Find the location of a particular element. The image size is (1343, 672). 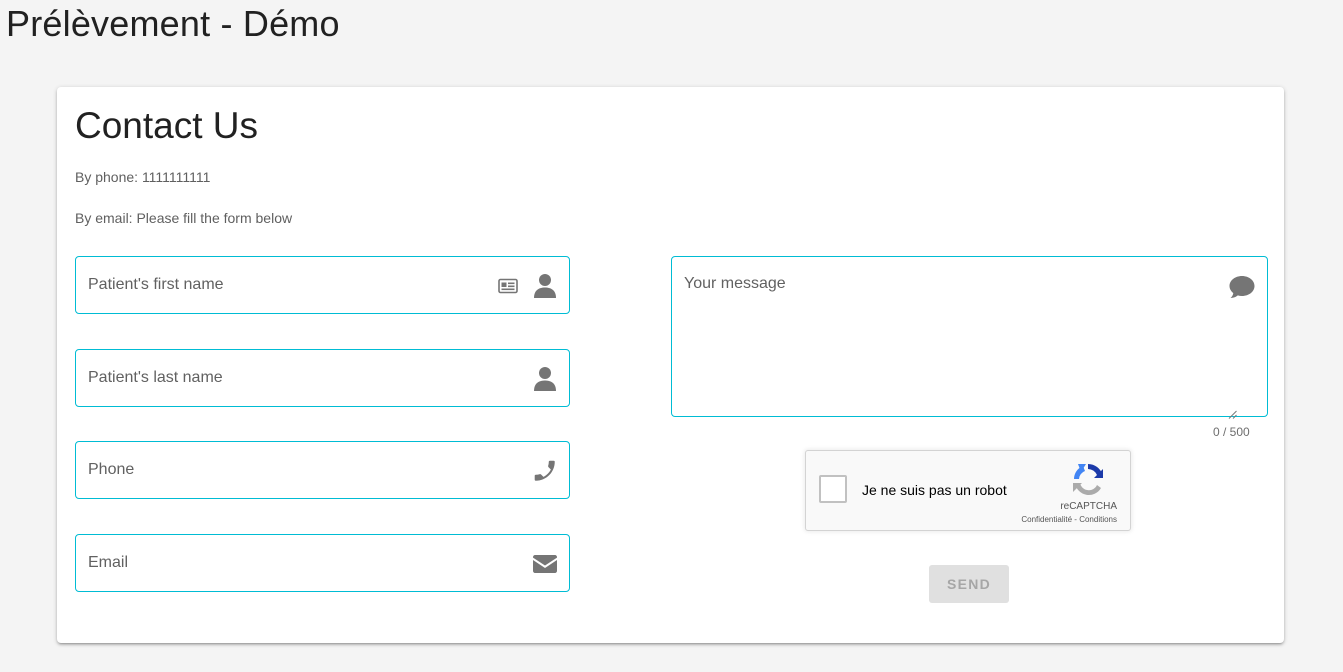

email-field is located at coordinates (322, 563).